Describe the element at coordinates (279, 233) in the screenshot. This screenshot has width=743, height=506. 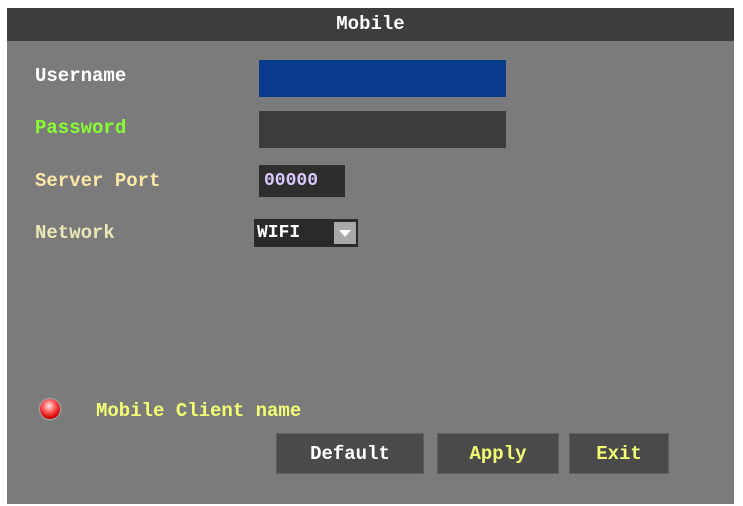
I see `network-selected-value: WIFI` at that location.